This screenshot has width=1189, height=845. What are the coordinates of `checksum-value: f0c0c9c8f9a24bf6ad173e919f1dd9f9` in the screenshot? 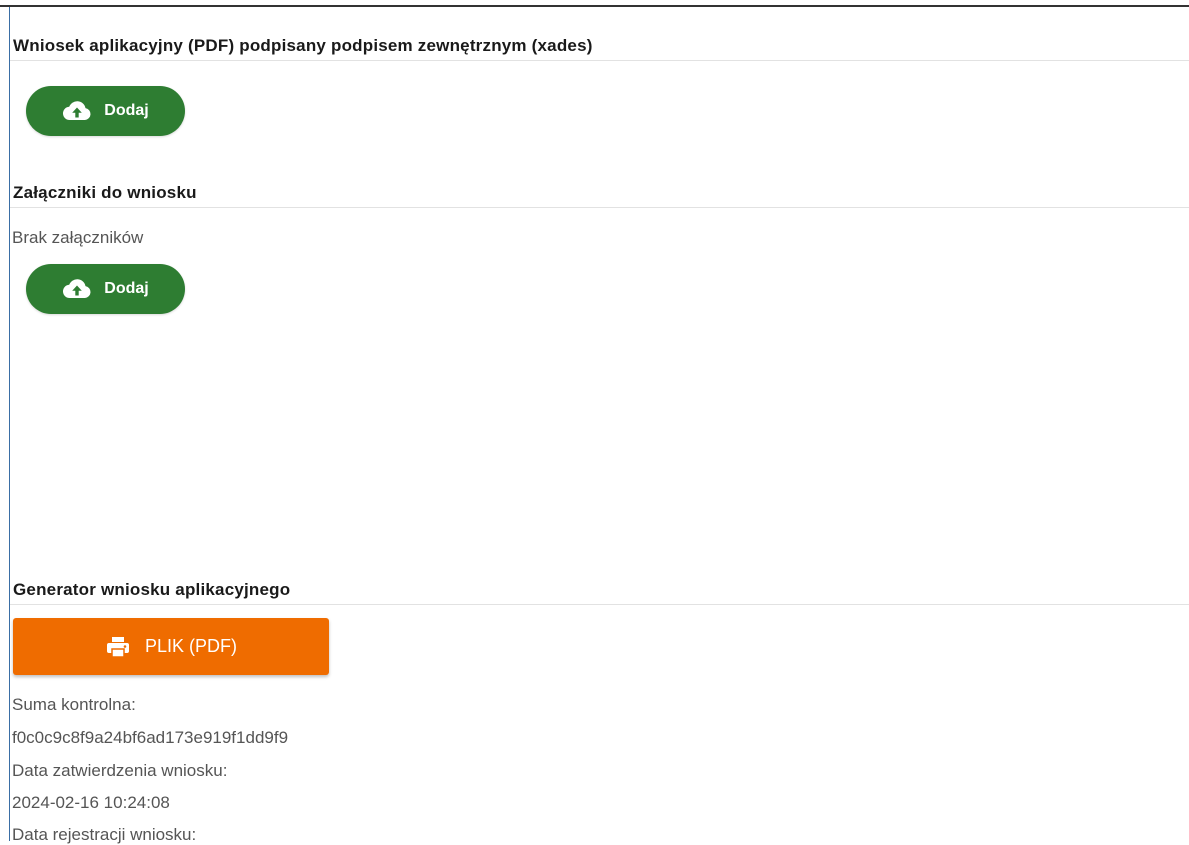 It's located at (150, 737).